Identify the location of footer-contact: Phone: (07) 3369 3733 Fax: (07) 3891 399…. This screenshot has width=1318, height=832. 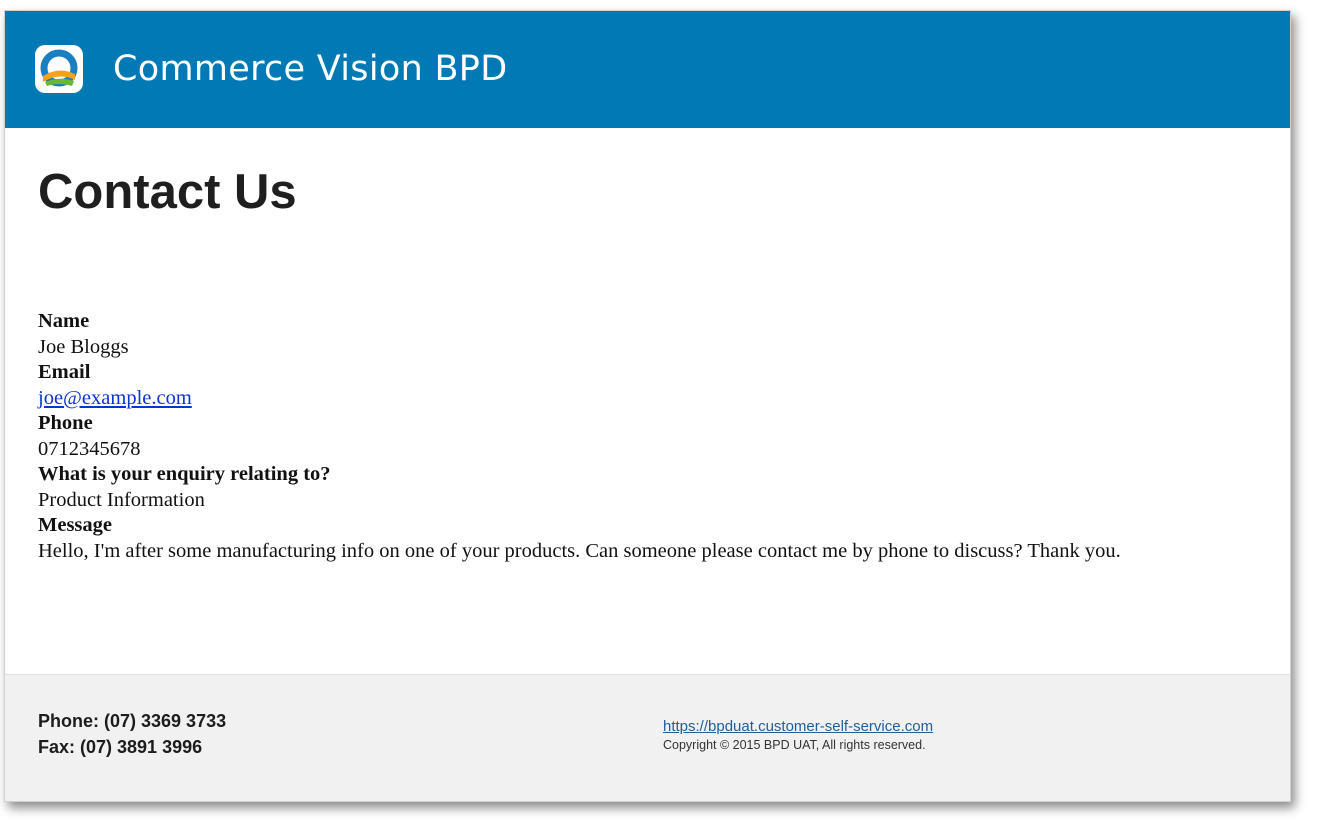
(132, 734).